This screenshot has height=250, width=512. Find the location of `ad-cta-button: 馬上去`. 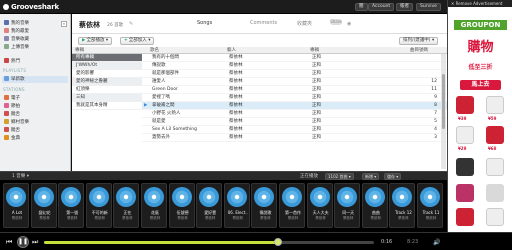

ad-cta-button: 馬上去 is located at coordinates (480, 85).